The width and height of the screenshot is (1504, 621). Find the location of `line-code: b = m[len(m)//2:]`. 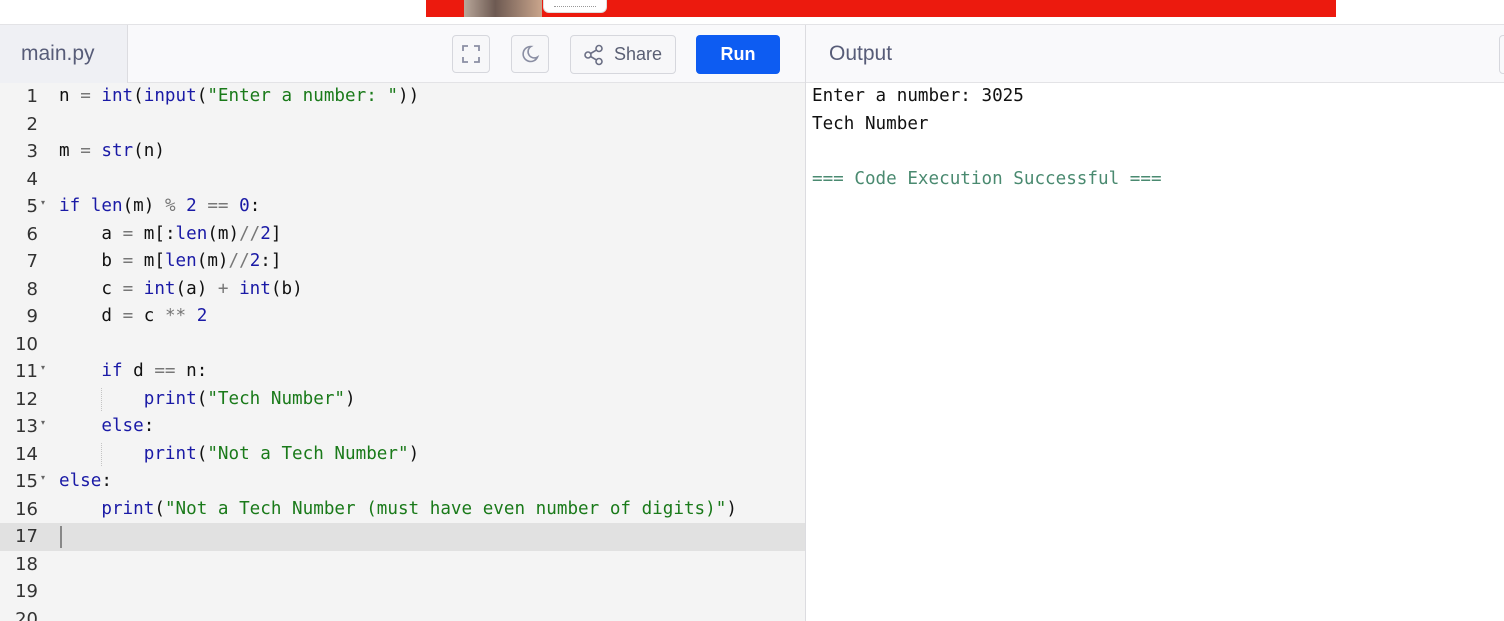

line-code: b = m[len(m)//2:] is located at coordinates (170, 261).